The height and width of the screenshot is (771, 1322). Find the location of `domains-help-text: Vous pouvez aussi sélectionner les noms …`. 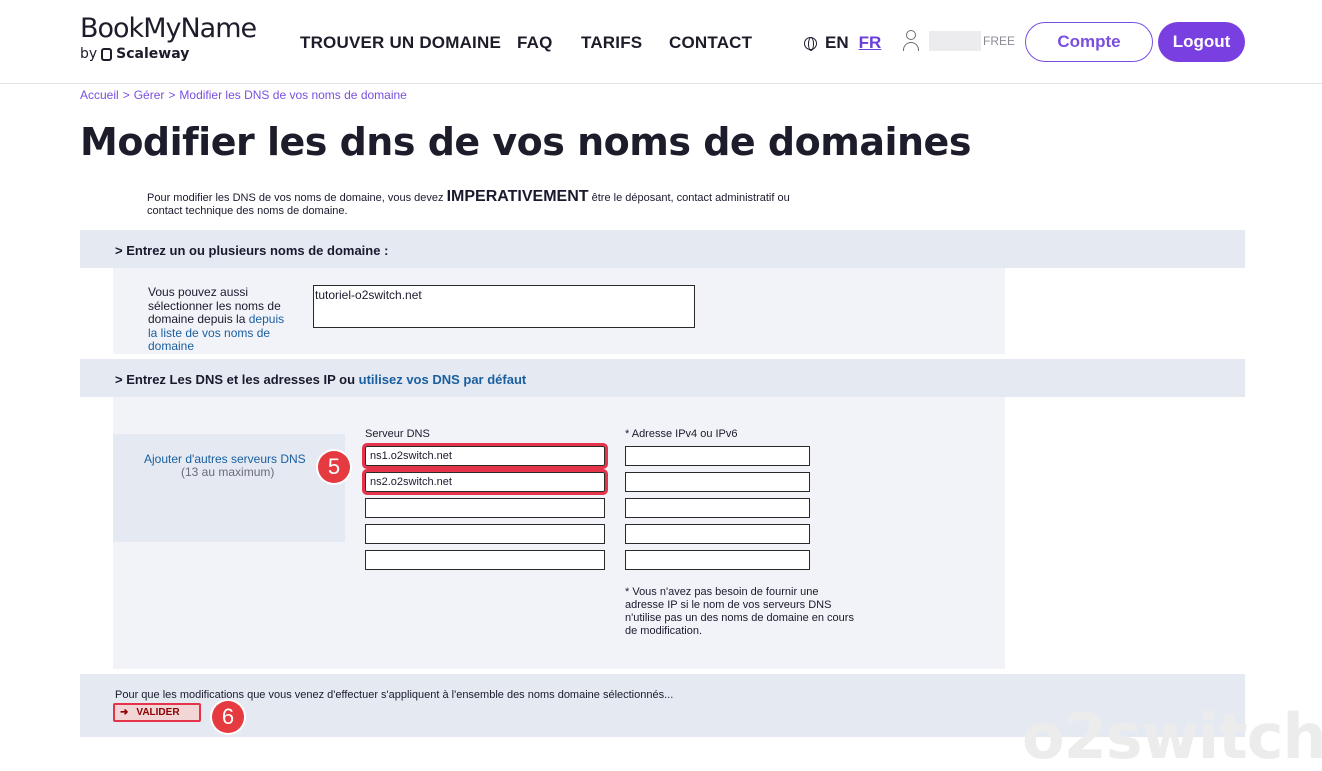

domains-help-text: Vous pouvez aussi sélectionner les noms … is located at coordinates (218, 319).